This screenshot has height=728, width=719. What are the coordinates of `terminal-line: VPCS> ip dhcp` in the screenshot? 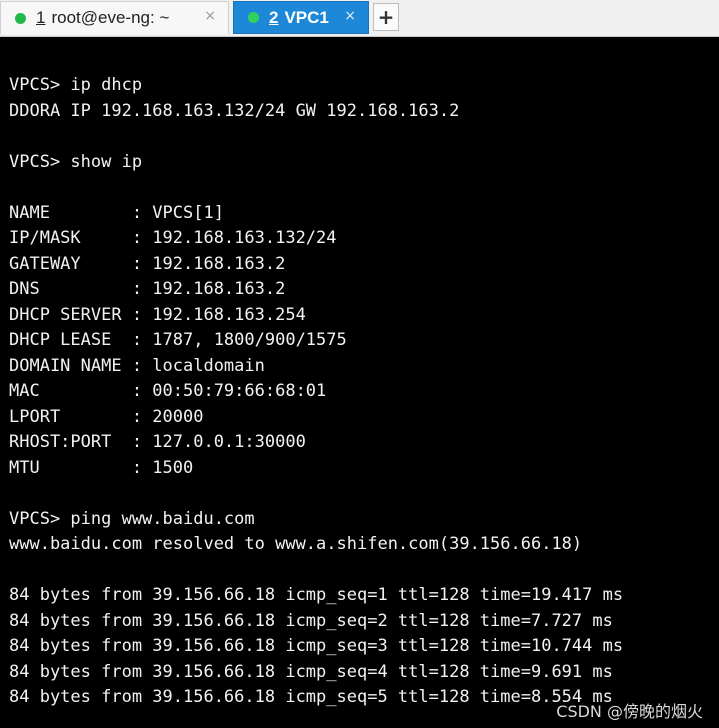 It's located at (76, 85).